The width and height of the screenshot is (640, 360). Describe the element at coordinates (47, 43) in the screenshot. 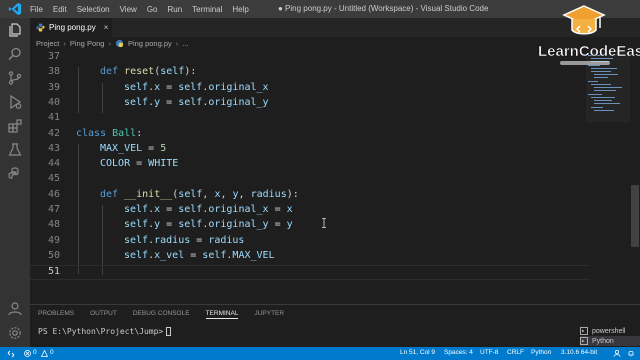

I see `breadcrumb-project: Project` at that location.